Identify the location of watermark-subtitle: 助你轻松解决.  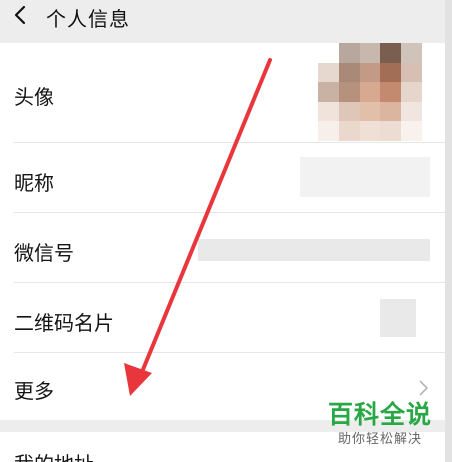
(379, 439).